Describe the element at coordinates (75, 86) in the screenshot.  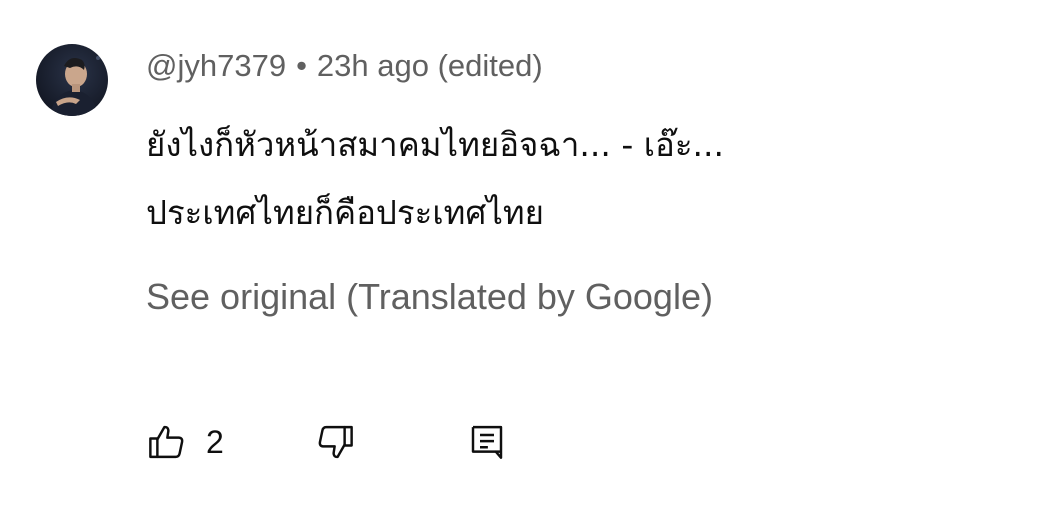
I see `avatar-image` at that location.